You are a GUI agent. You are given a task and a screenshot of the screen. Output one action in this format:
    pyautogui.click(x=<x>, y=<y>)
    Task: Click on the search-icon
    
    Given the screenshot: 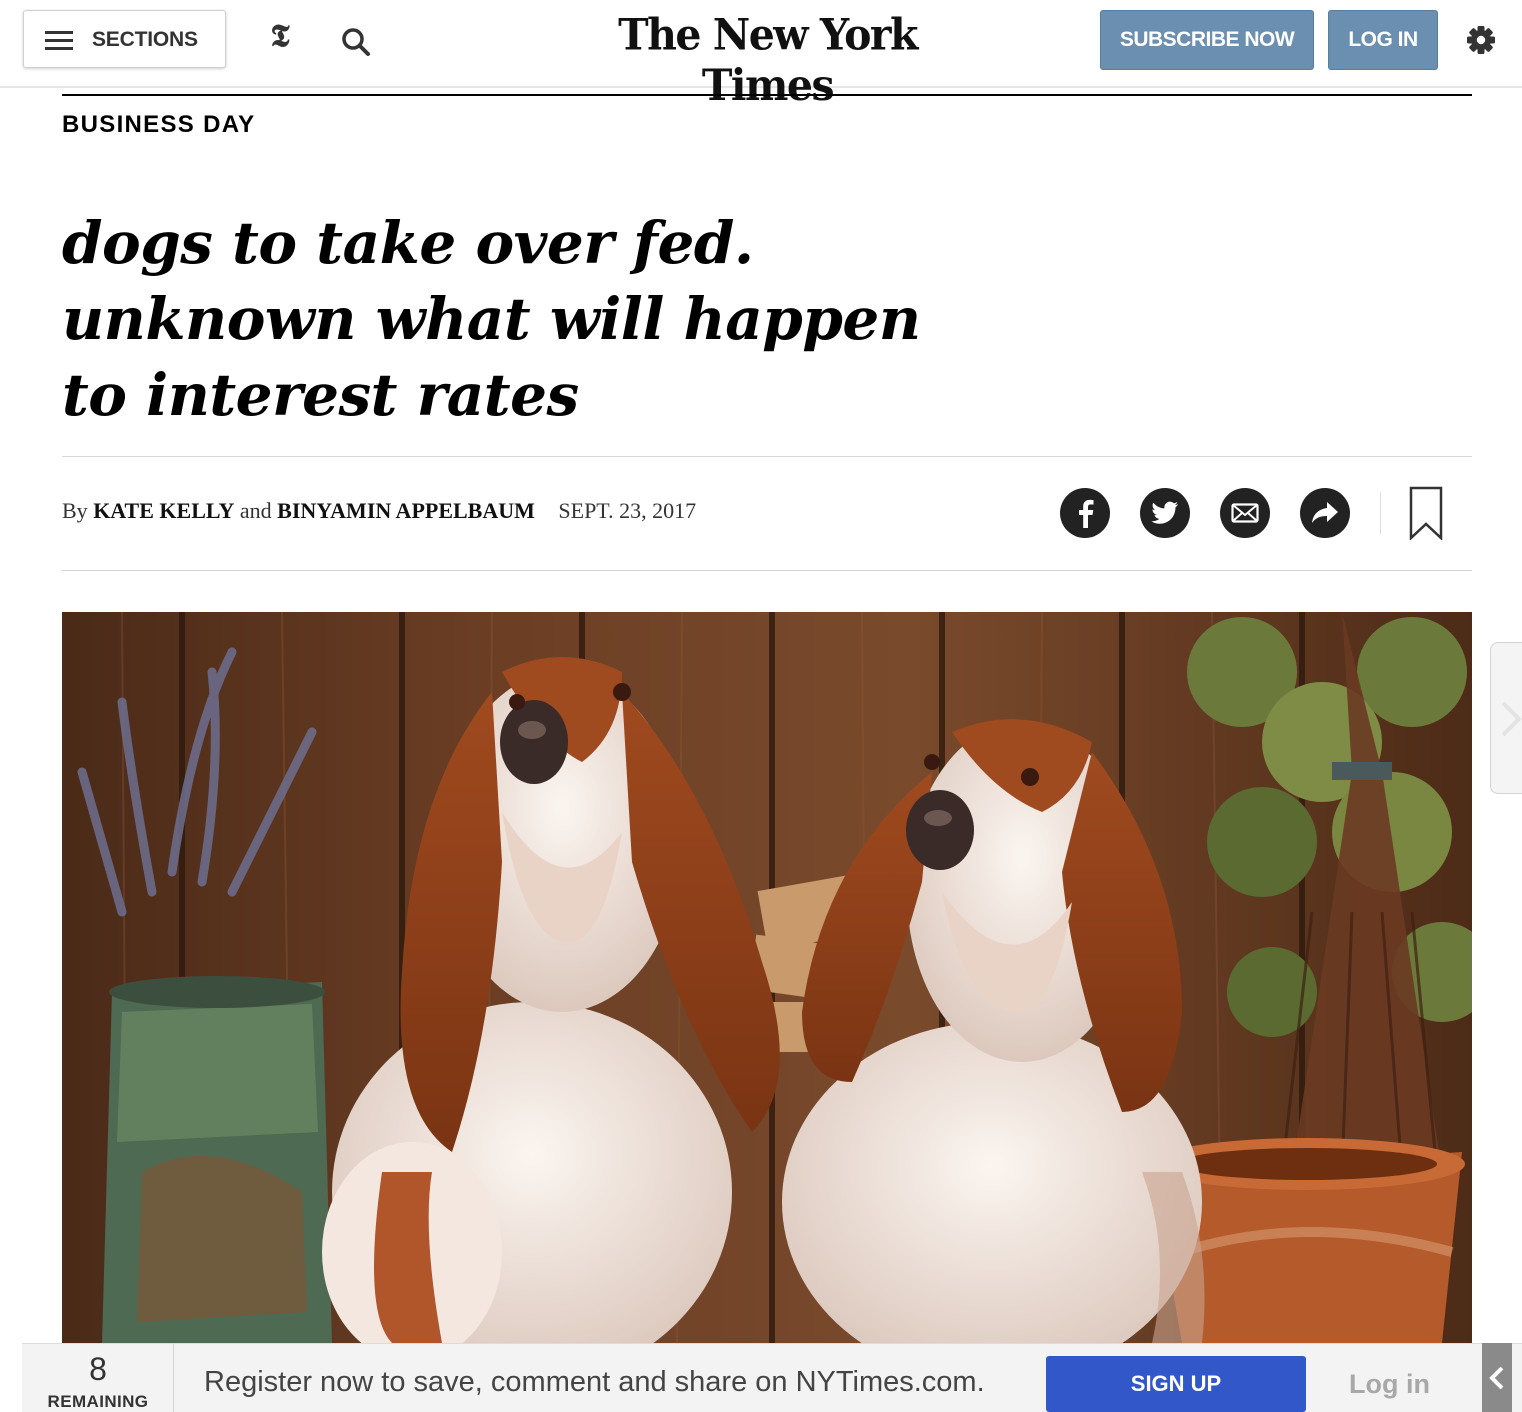 What is the action you would take?
    pyautogui.click(x=356, y=42)
    